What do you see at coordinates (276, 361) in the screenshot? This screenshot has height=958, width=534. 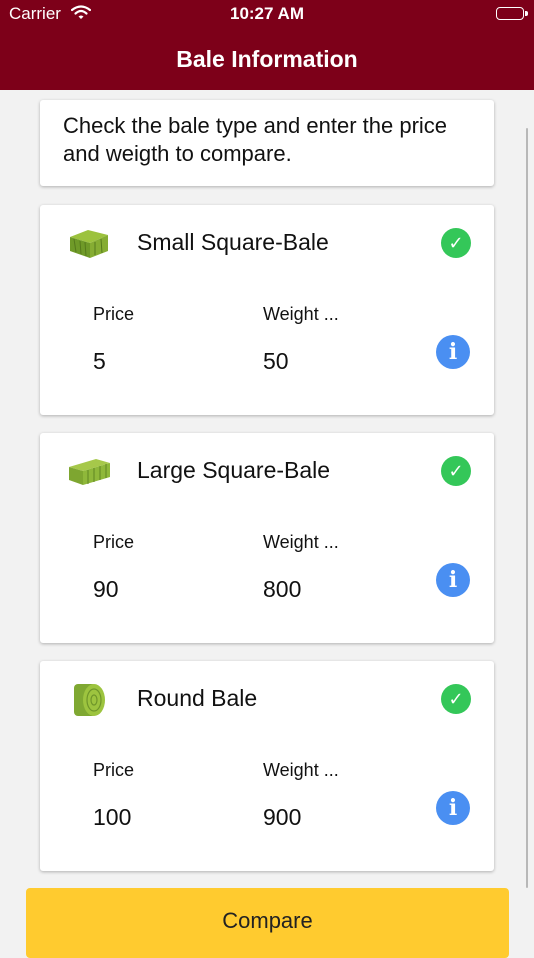 I see `weight-input: 50` at bounding box center [276, 361].